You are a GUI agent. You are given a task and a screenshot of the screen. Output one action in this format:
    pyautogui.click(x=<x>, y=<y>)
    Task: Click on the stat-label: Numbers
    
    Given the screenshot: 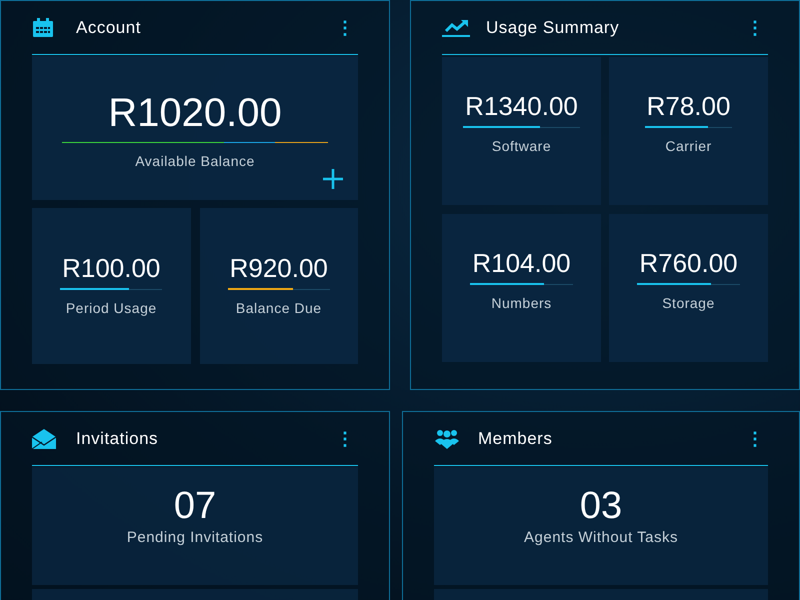 What is the action you would take?
    pyautogui.click(x=521, y=303)
    